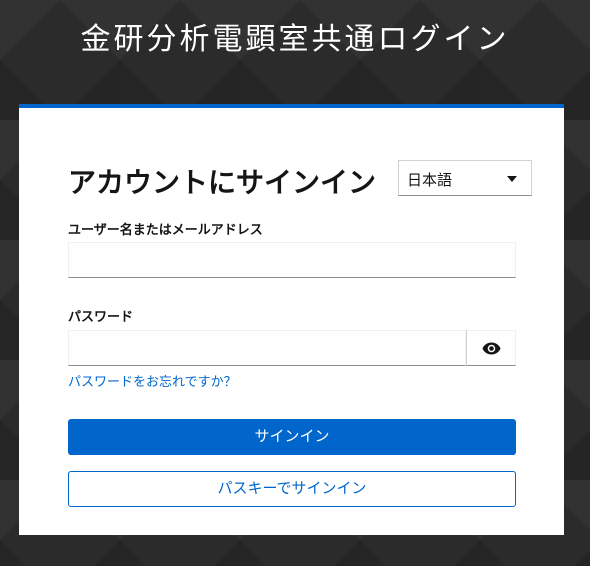 This screenshot has height=566, width=590. I want to click on language-select-value: 日本語, so click(430, 180).